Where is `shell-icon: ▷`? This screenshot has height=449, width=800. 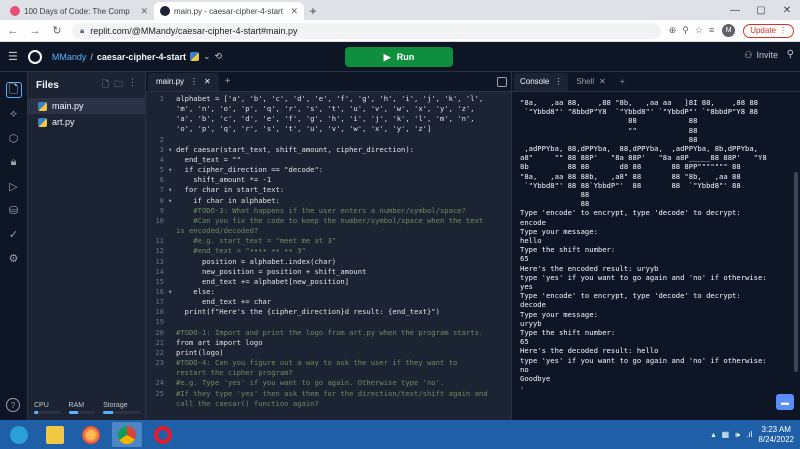
shell-icon: ▷ is located at coordinates (14, 186).